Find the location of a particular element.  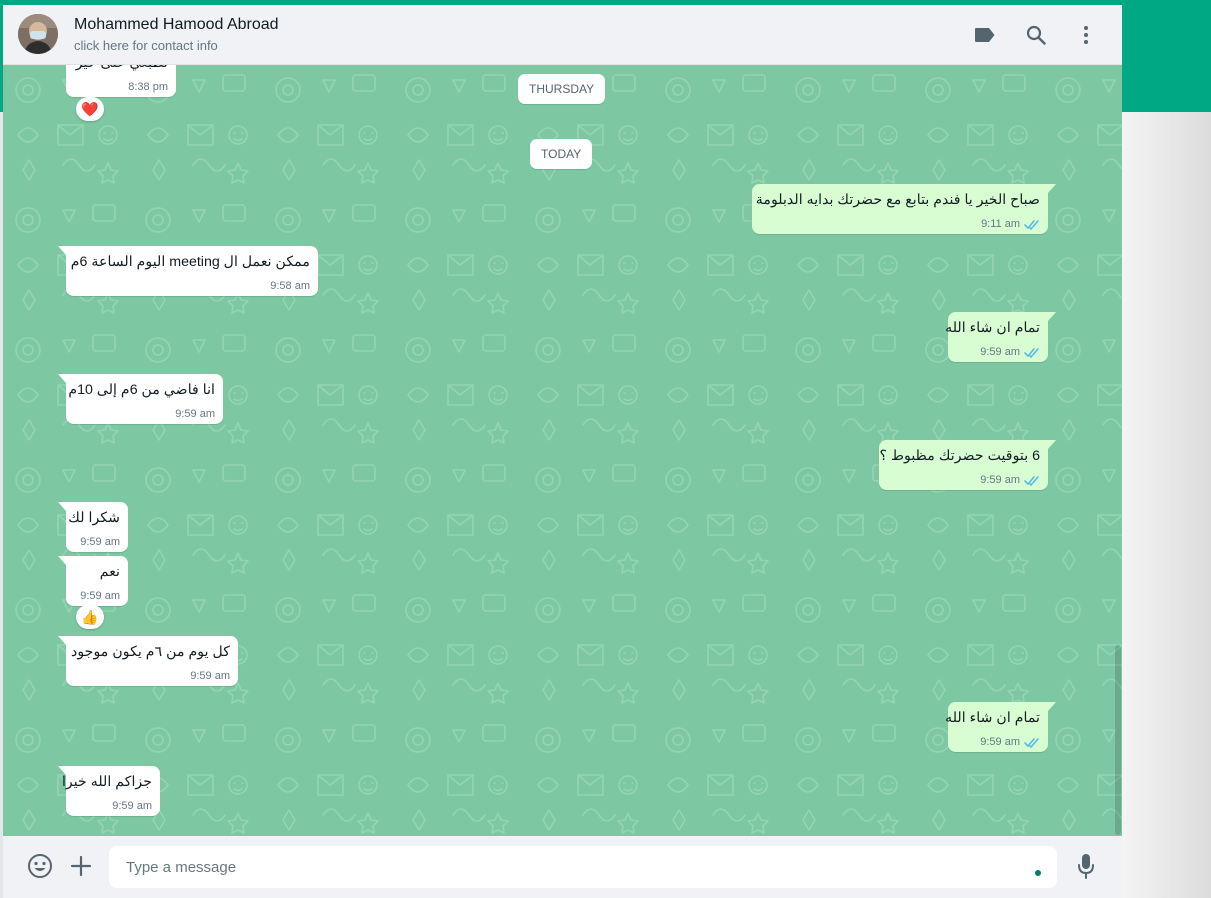

attach-button is located at coordinates (81, 866).